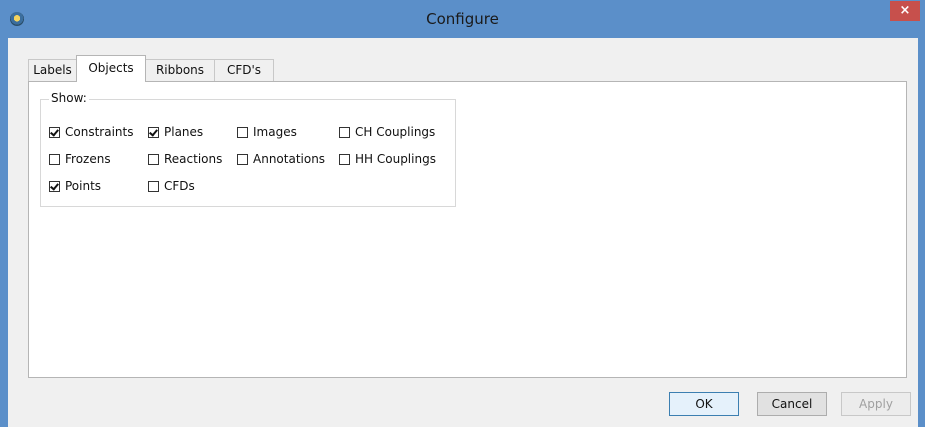 This screenshot has height=427, width=925. I want to click on cfds-checkbox: CFDs, so click(171, 186).